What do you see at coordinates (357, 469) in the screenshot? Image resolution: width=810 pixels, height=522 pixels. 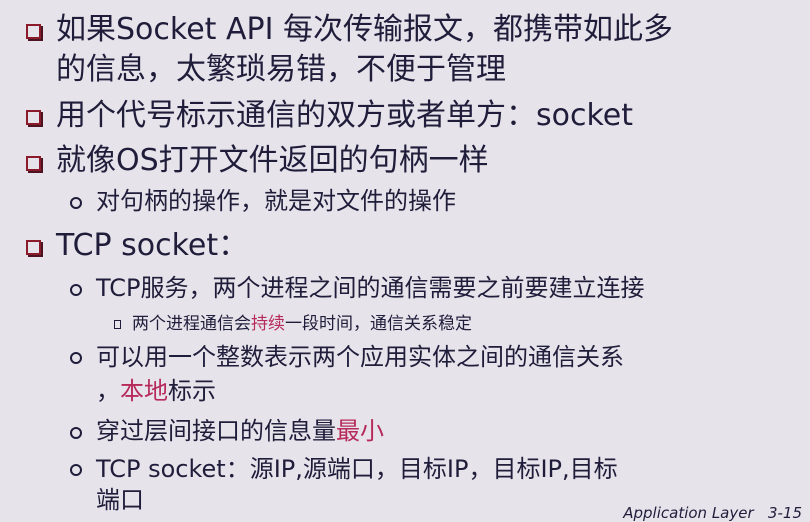 I see `bullet-4-4-line-1: TCP socket：源IP,源端口，目标IP，目标IP,目标` at bounding box center [357, 469].